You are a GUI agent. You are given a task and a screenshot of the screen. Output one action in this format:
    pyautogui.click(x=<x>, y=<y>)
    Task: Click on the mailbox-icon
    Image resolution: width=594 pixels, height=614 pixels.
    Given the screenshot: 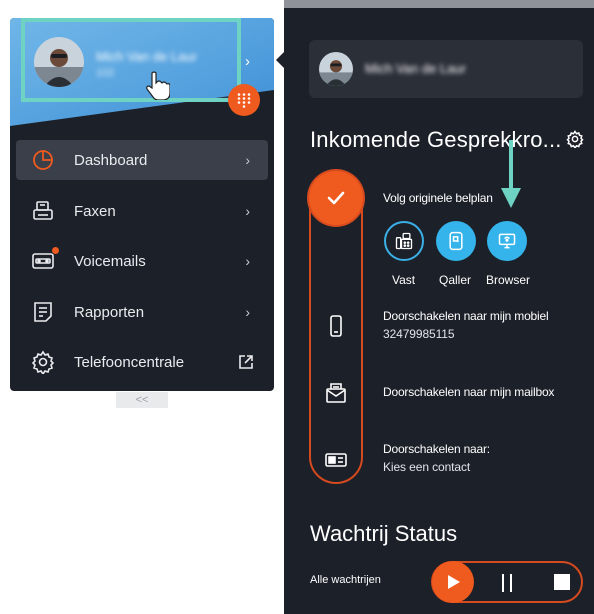 What is the action you would take?
    pyautogui.click(x=336, y=393)
    